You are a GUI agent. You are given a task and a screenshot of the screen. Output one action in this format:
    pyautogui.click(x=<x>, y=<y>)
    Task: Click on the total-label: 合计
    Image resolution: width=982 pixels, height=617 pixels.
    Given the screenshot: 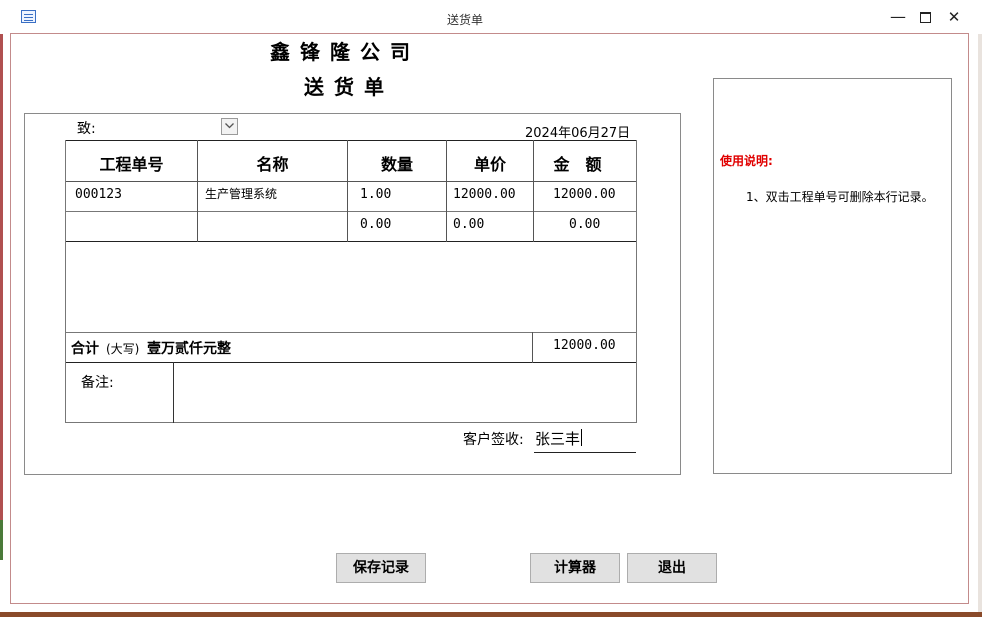 What is the action you would take?
    pyautogui.click(x=85, y=349)
    